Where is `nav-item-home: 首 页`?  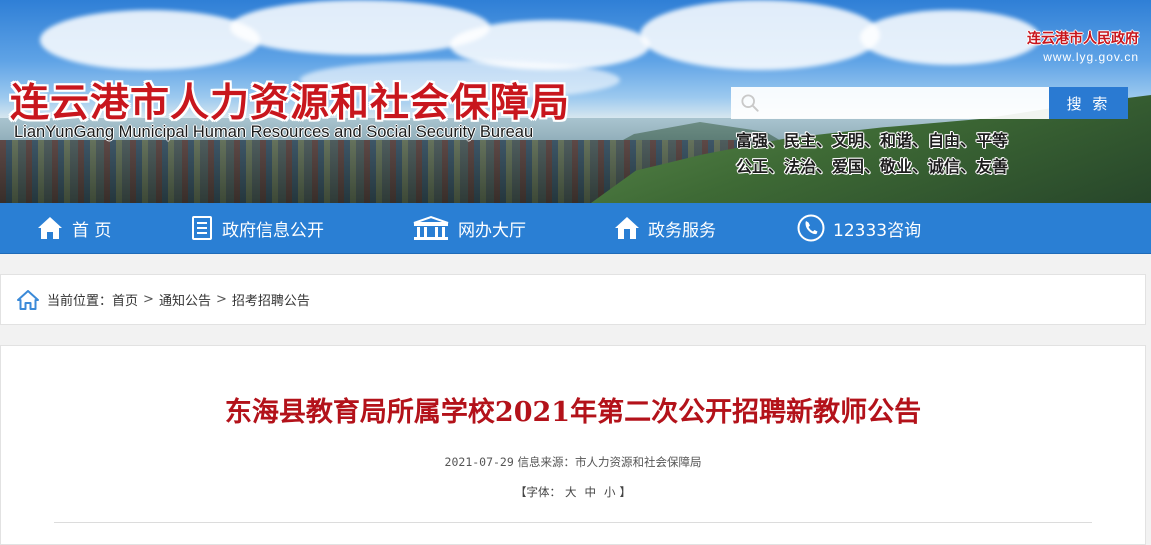
nav-item-home: 首 页 is located at coordinates (73, 228).